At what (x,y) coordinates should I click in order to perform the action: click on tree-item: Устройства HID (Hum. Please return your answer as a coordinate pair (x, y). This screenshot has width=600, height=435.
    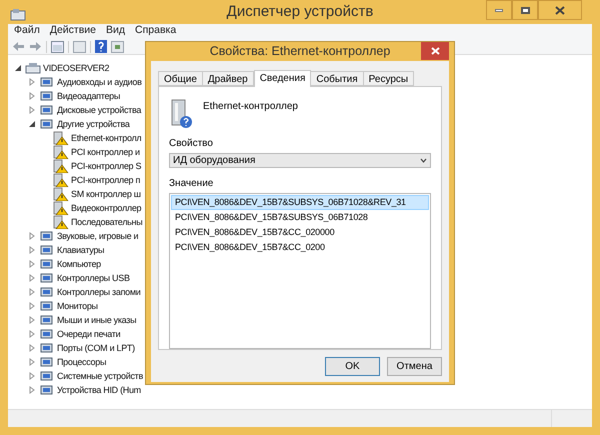
    Looking at the image, I should click on (99, 390).